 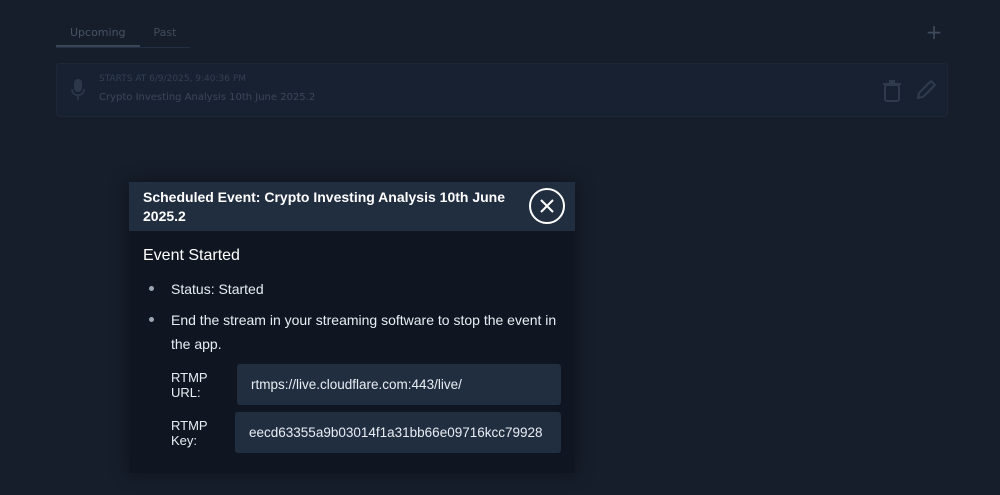 What do you see at coordinates (173, 79) in the screenshot?
I see `event-start-time: STARTS AT 6/9/2025, 9:40:36 PM` at bounding box center [173, 79].